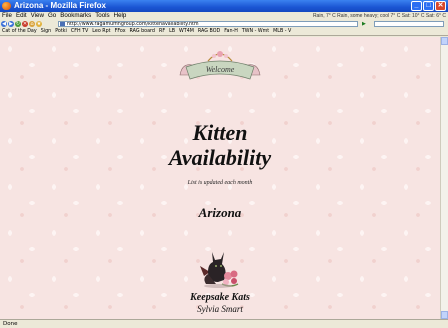 This screenshot has height=328, width=448. I want to click on status-bar: Done, so click(224, 323).